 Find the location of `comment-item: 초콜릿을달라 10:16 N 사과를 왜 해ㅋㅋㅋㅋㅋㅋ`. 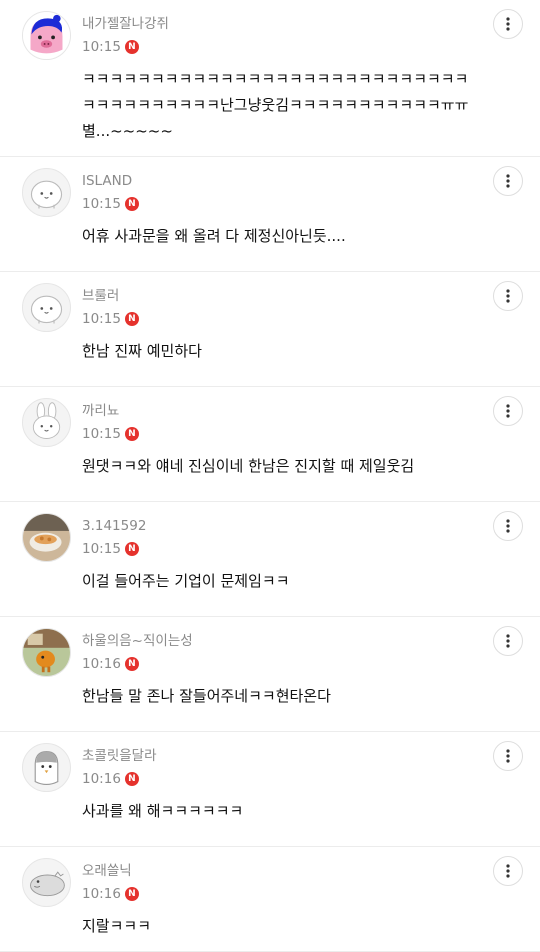

comment-item: 초콜릿을달라 10:16 N 사과를 왜 해ㅋㅋㅋㅋㅋㅋ is located at coordinates (270, 789).